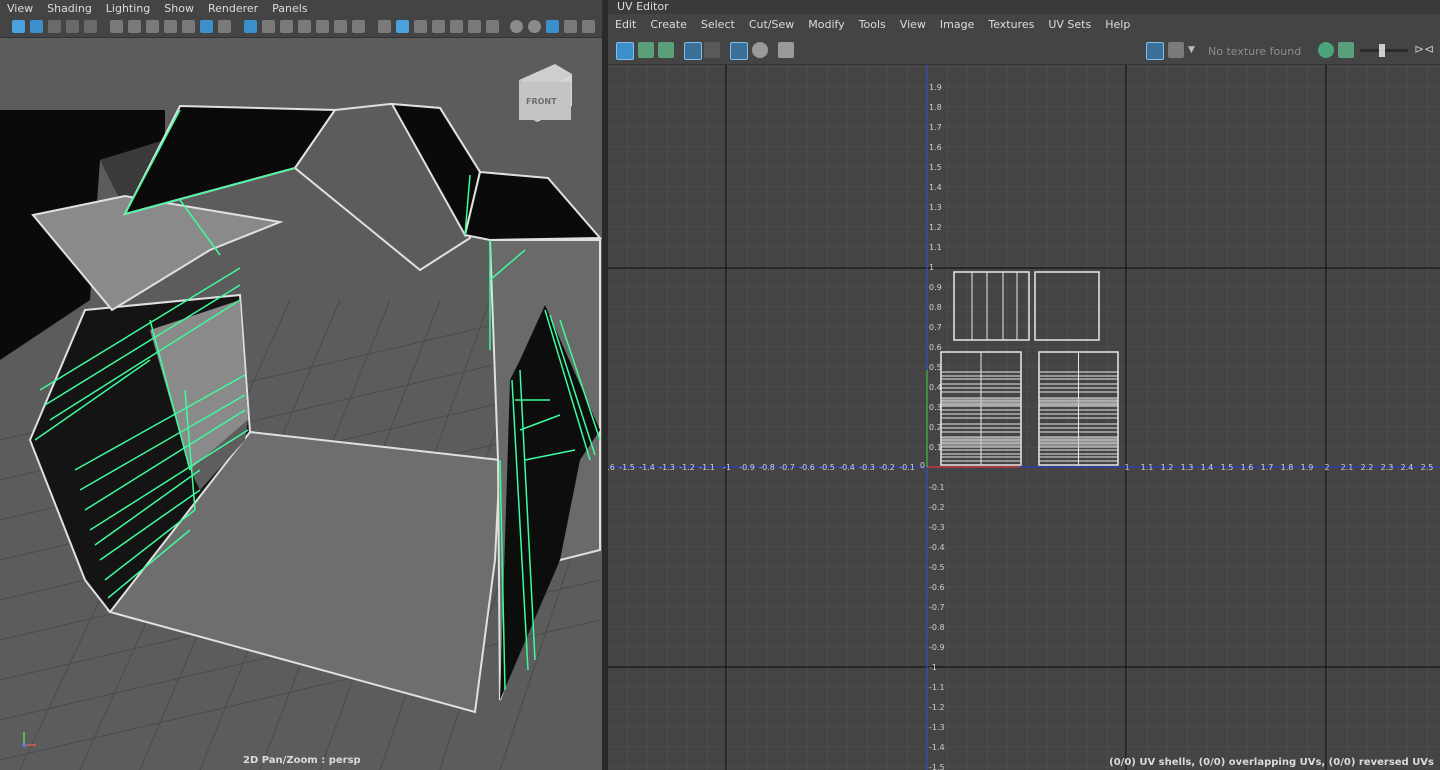 The width and height of the screenshot is (1440, 770). What do you see at coordinates (286, 26) in the screenshot?
I see `default-material-icon` at bounding box center [286, 26].